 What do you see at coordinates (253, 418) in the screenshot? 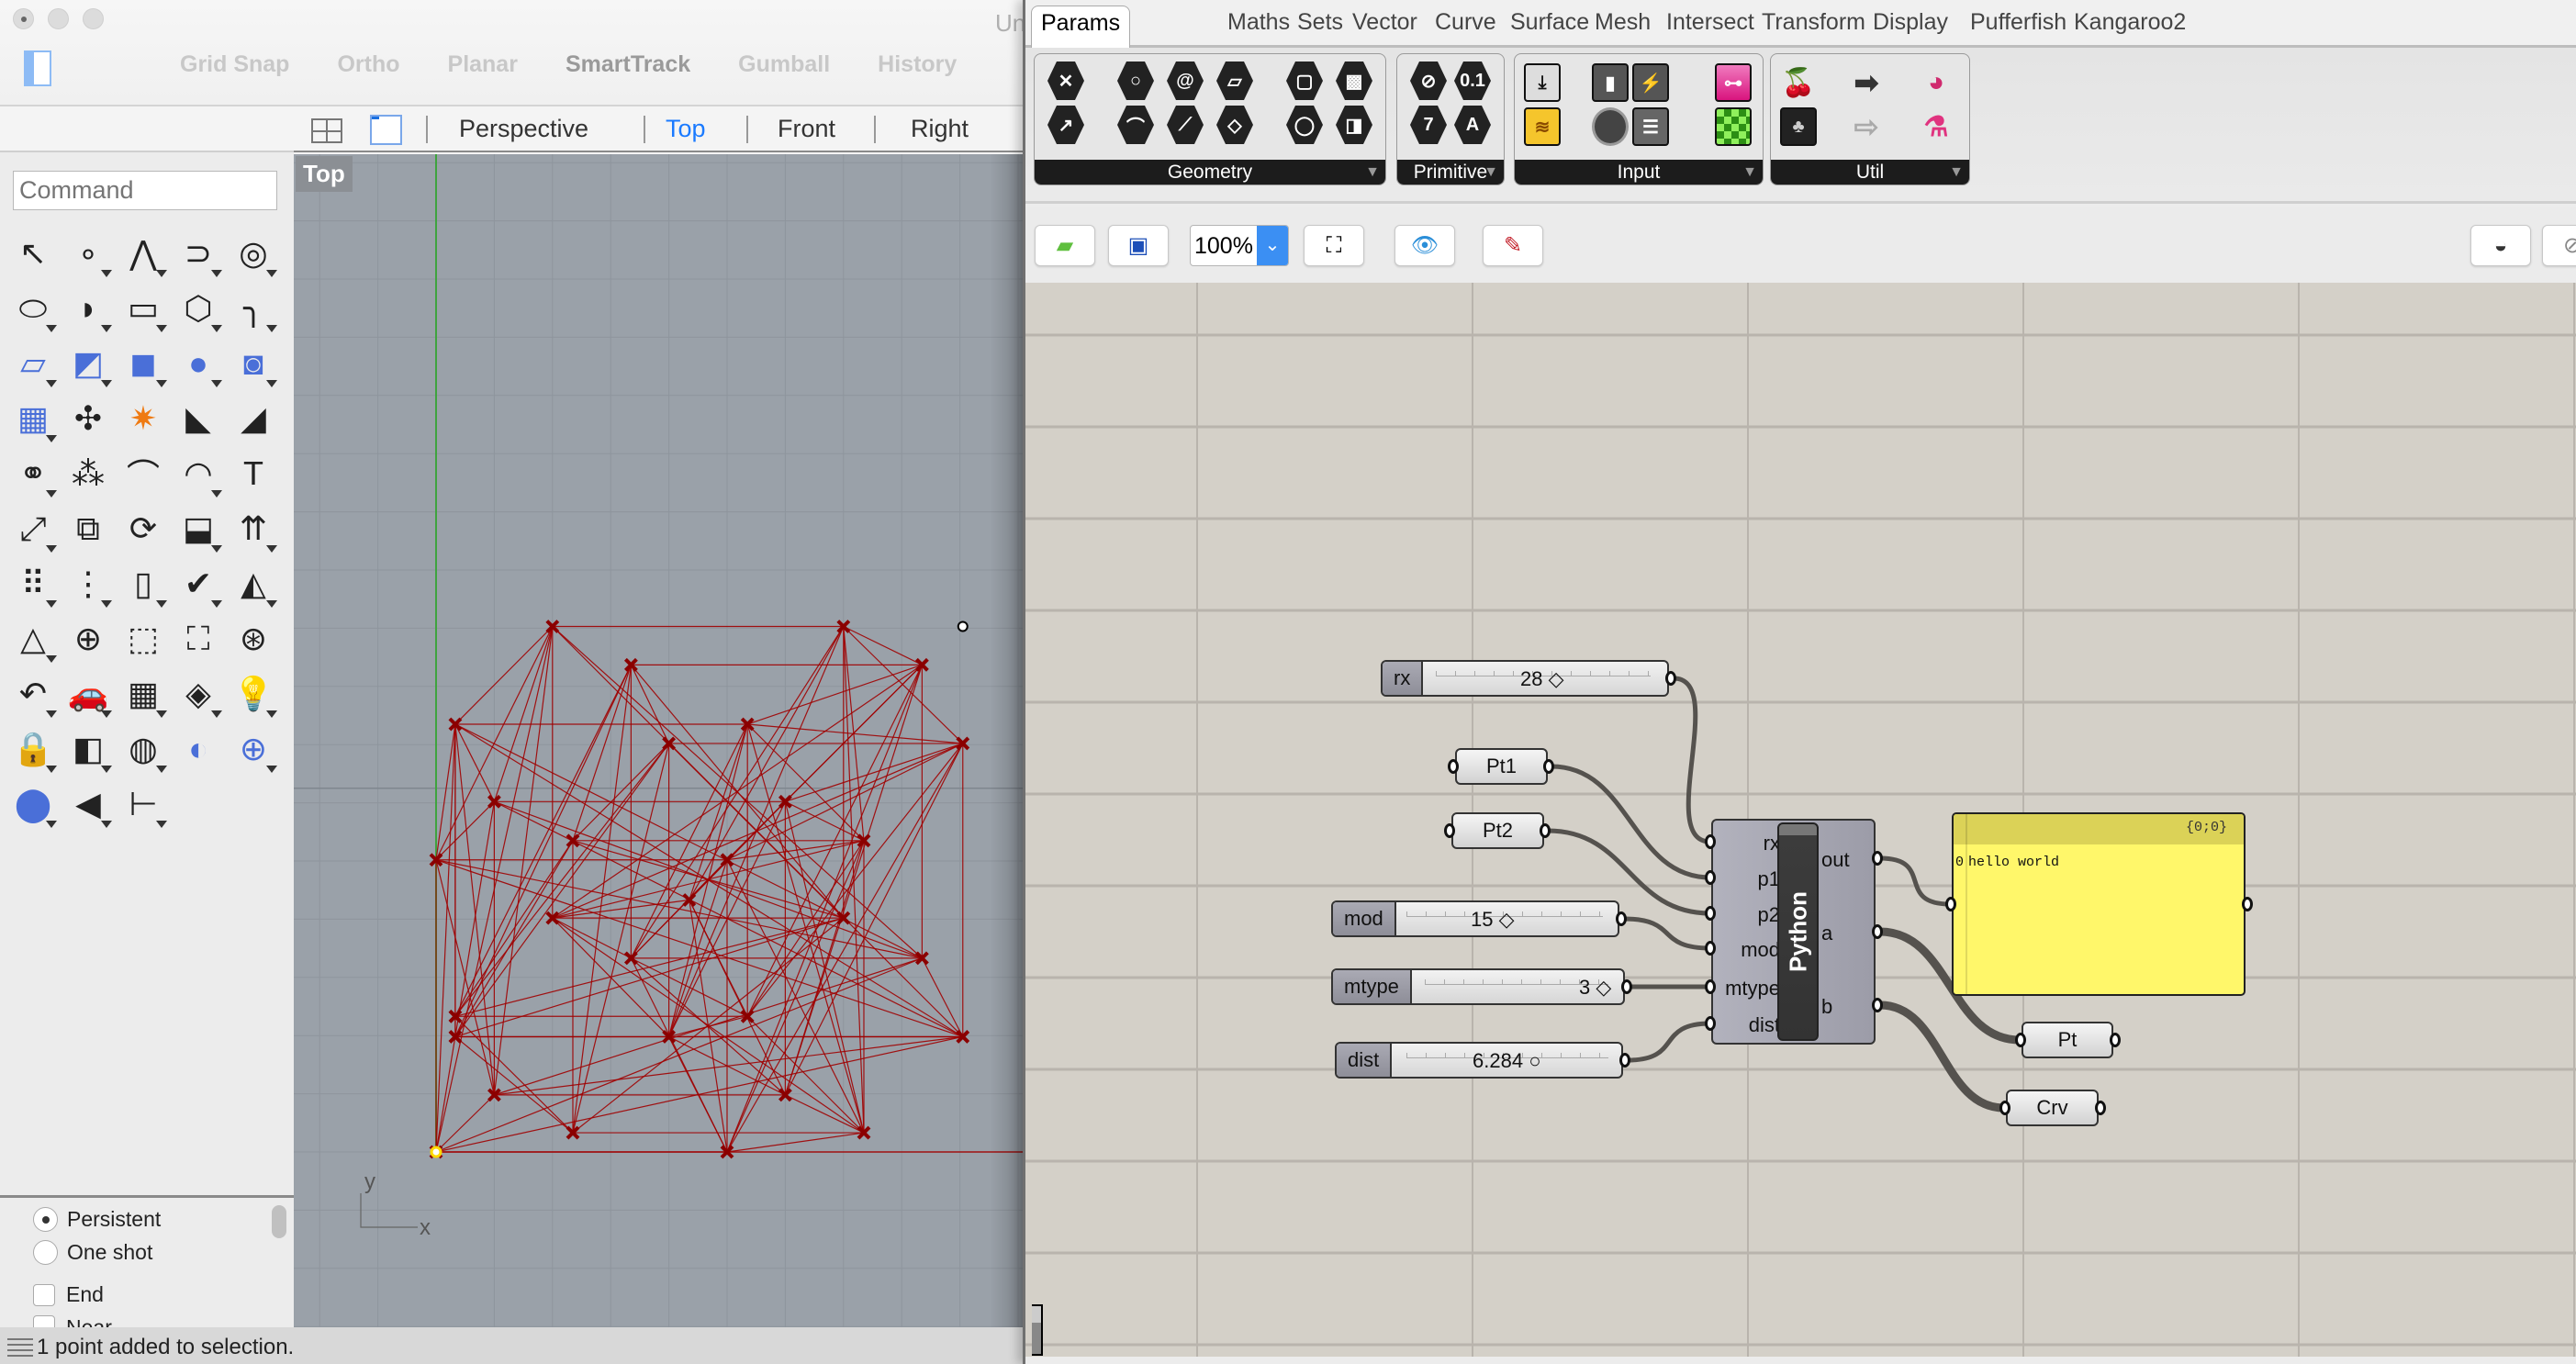
I see `tool-split: ◢` at bounding box center [253, 418].